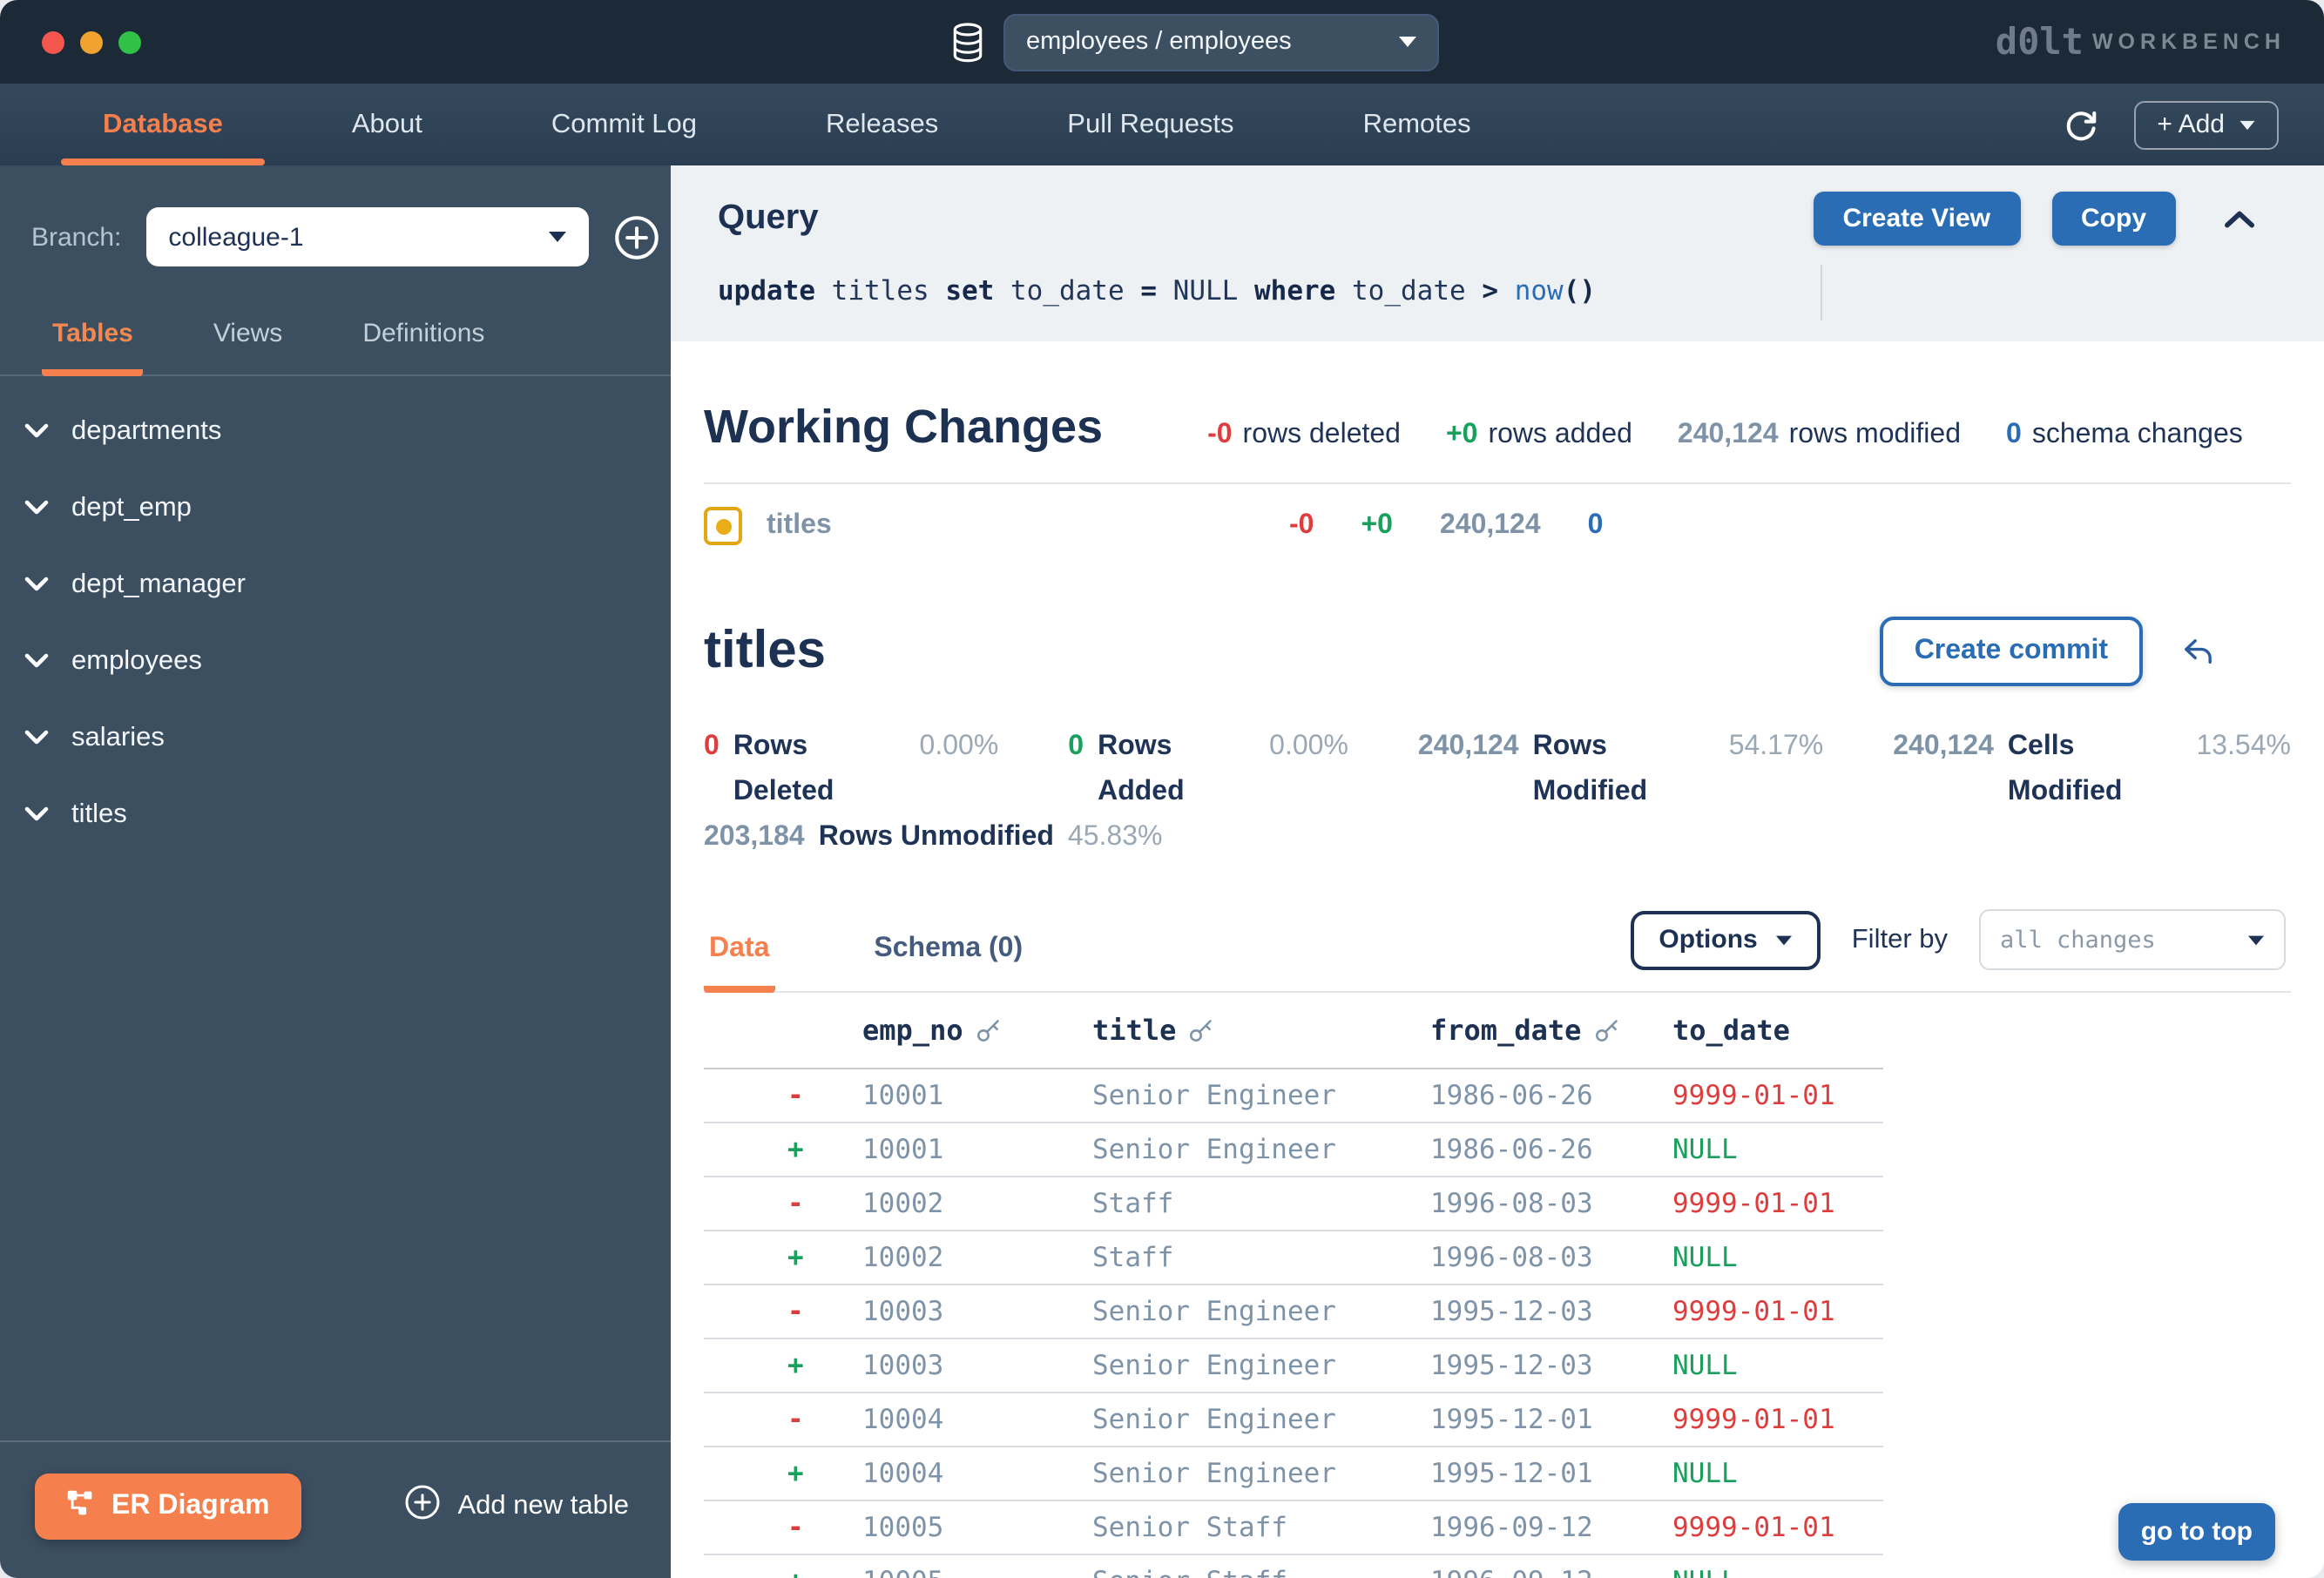 The image size is (2324, 1578). Describe the element at coordinates (129, 41) in the screenshot. I see `zoom-window-button` at that location.